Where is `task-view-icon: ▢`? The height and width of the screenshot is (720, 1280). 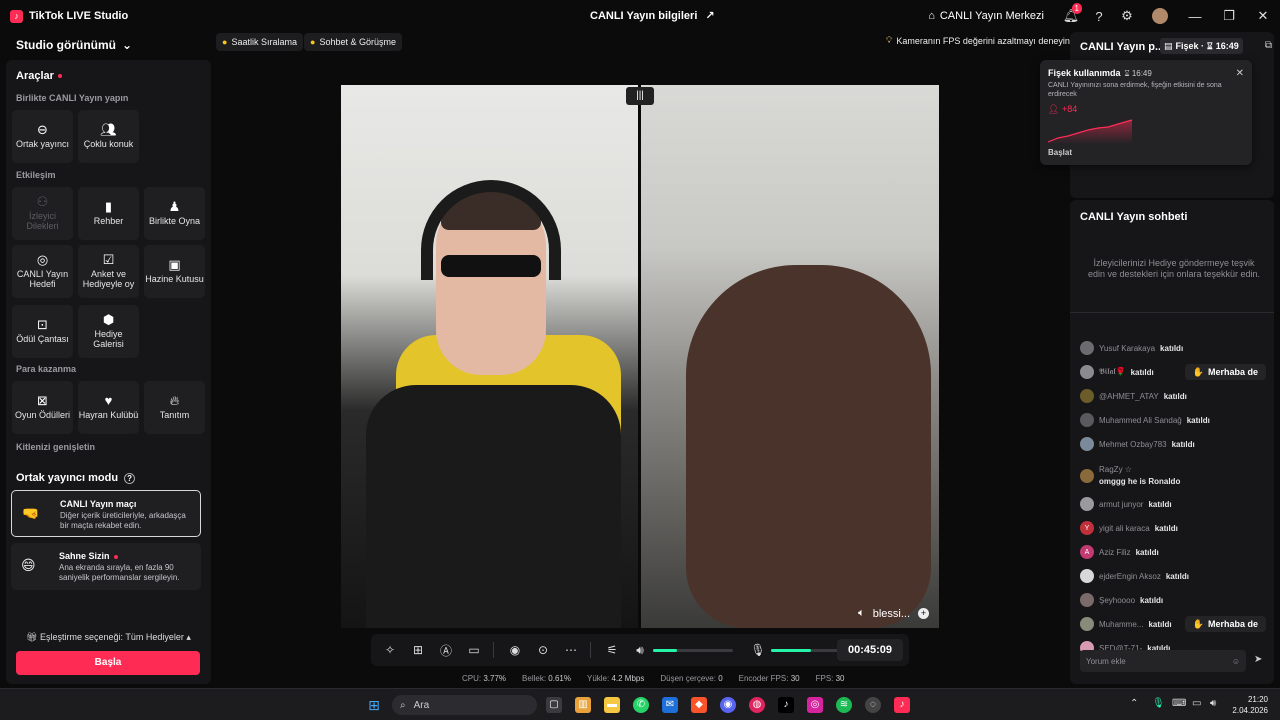 task-view-icon: ▢ is located at coordinates (554, 705).